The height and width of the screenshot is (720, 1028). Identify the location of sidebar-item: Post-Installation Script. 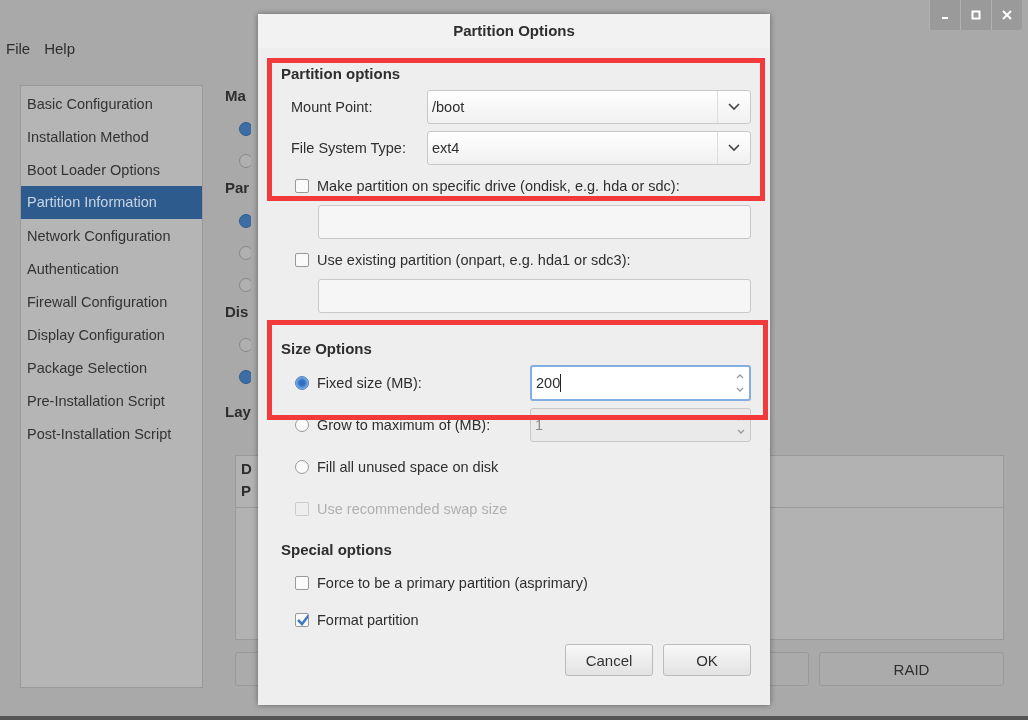
(111, 439).